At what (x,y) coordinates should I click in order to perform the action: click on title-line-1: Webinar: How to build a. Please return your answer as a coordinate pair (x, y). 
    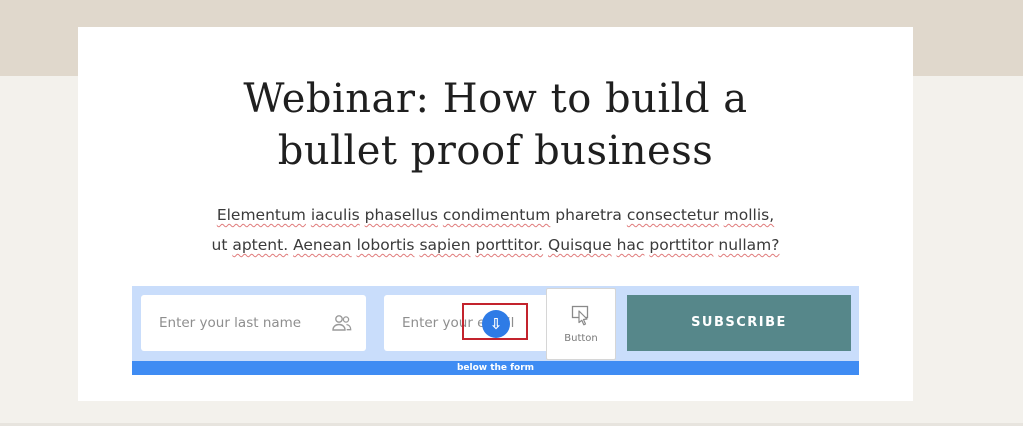
    Looking at the image, I should click on (495, 99).